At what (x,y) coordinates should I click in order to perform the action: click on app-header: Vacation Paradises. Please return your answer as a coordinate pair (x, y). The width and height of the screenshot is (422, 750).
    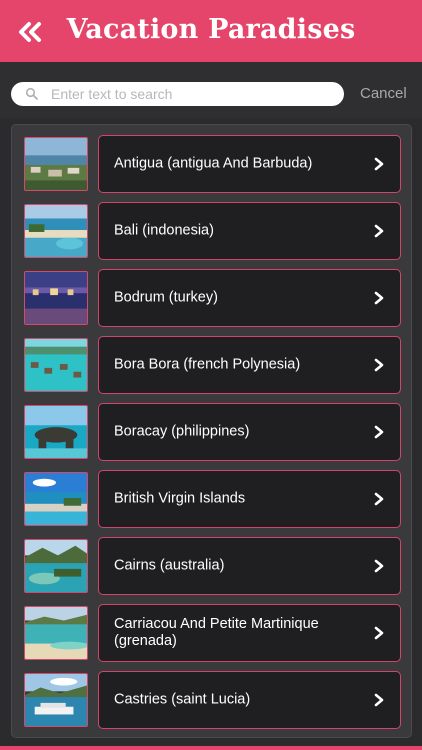
    Looking at the image, I should click on (211, 31).